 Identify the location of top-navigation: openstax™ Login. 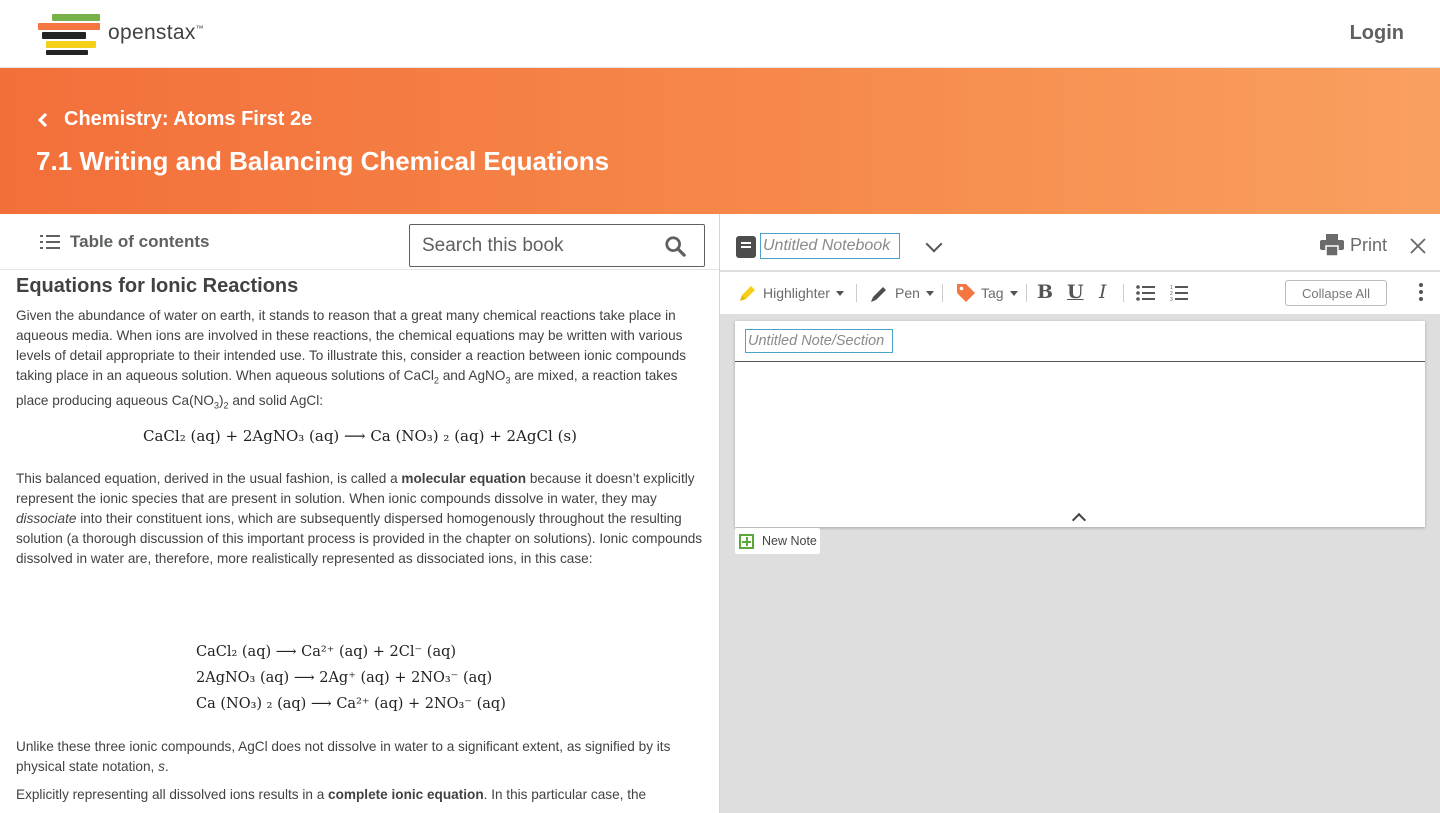
(720, 34).